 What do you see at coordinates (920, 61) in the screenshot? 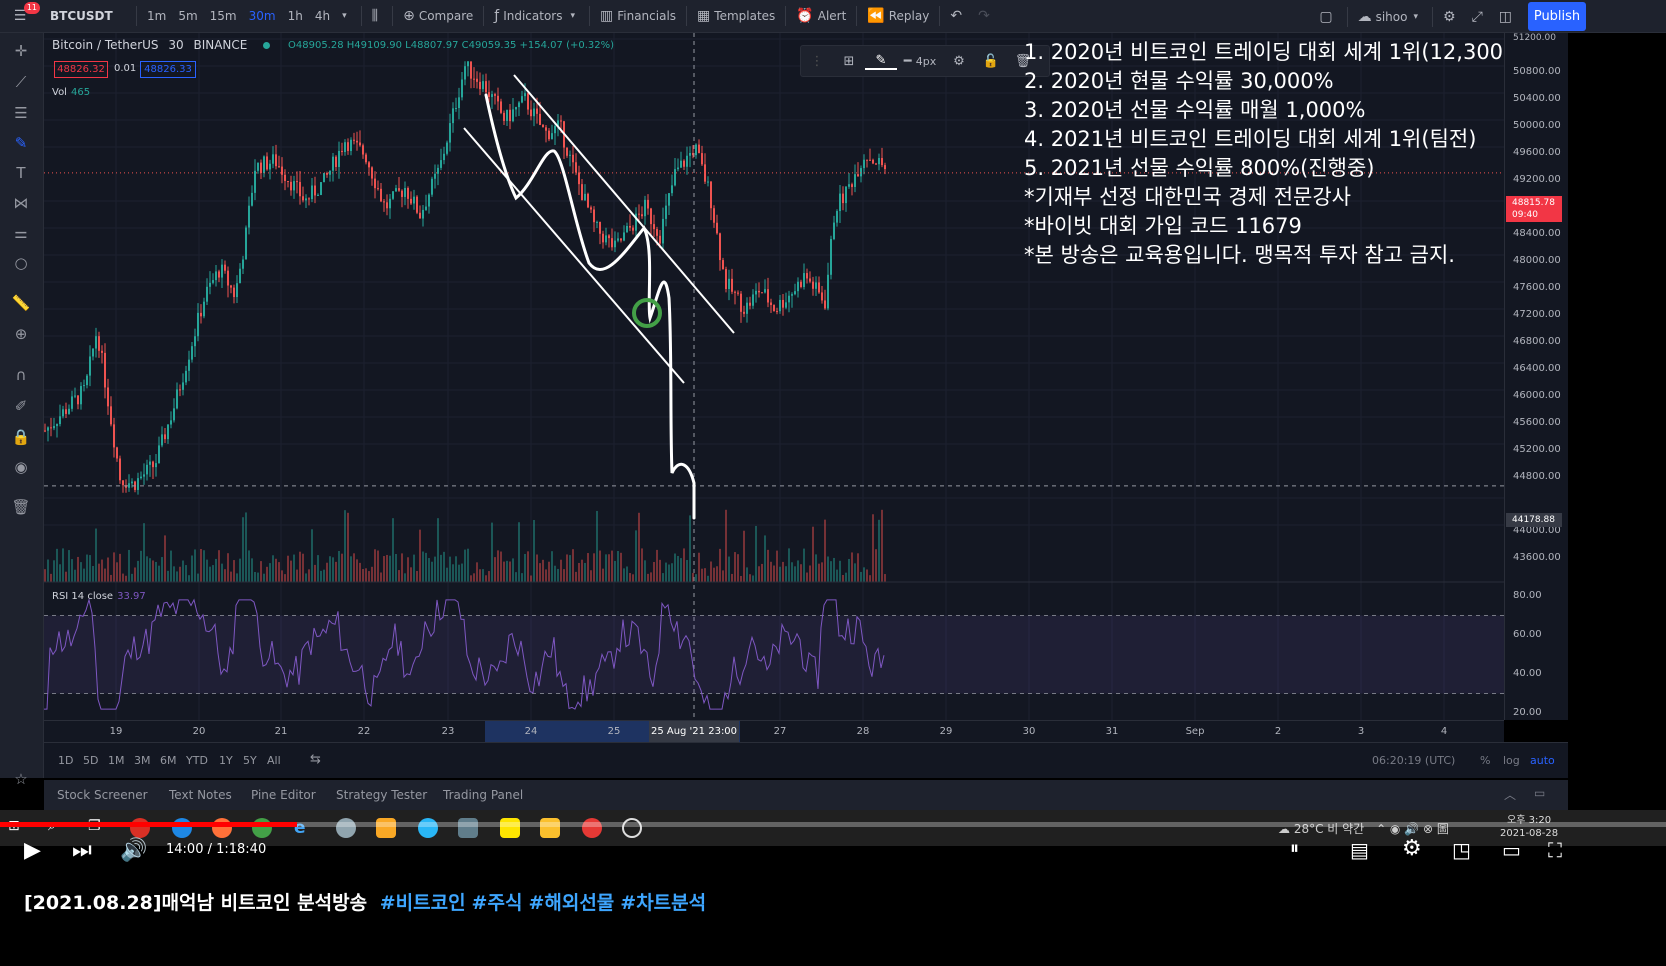
I see `line-width-button: ━ 4px` at bounding box center [920, 61].